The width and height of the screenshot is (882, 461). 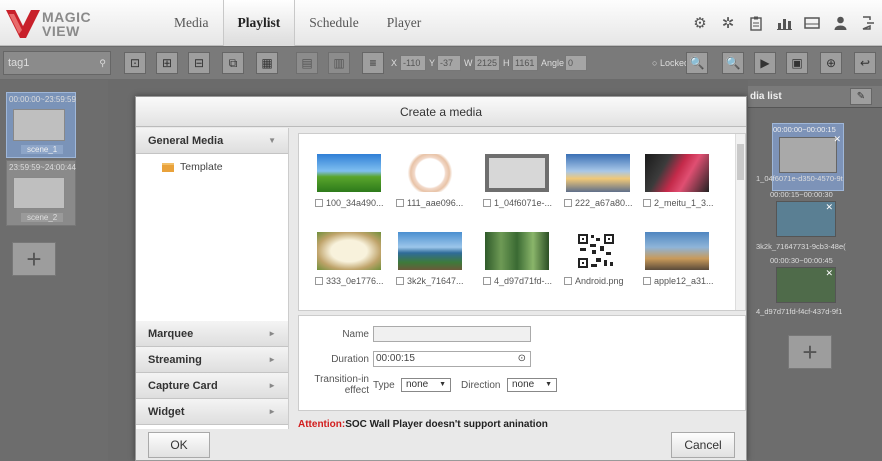 What do you see at coordinates (548, 384) in the screenshot?
I see `dropdown-arrow-icon: ▼` at bounding box center [548, 384].